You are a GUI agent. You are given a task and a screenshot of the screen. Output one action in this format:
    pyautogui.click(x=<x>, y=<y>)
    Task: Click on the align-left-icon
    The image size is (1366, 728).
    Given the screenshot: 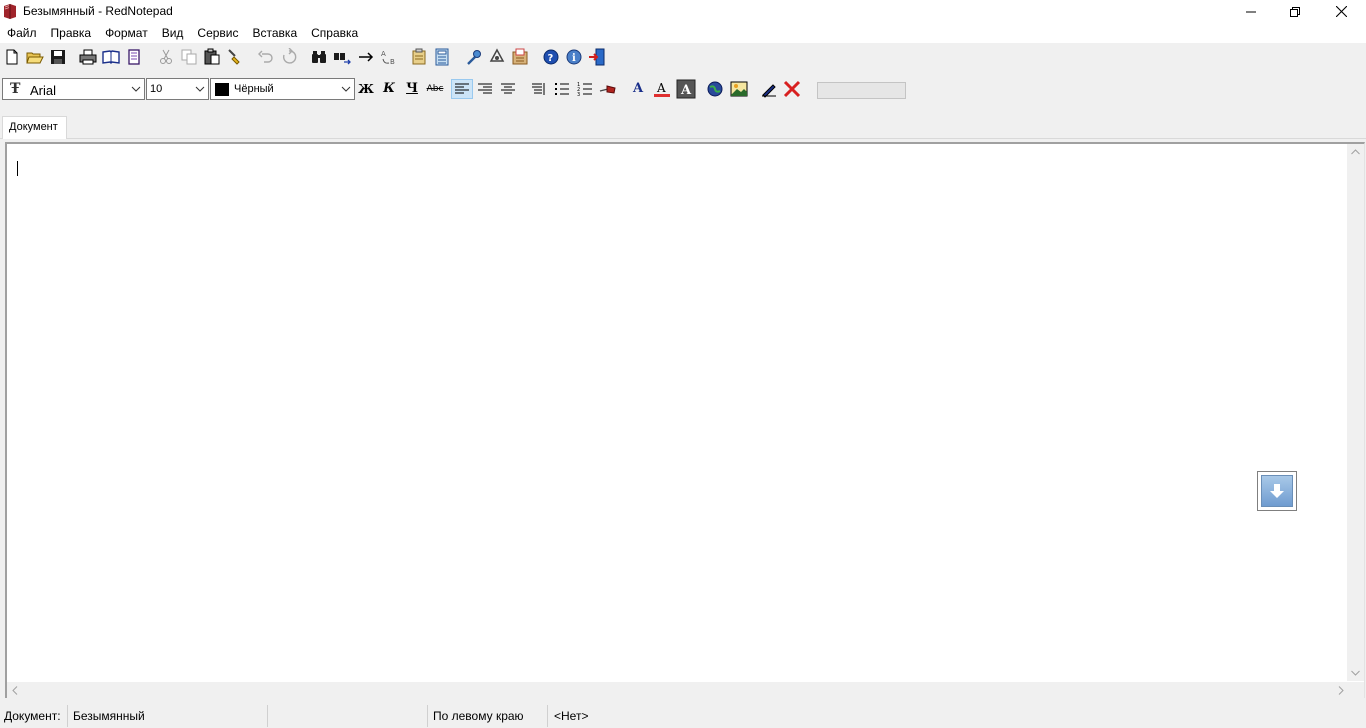 What is the action you would take?
    pyautogui.click(x=462, y=88)
    